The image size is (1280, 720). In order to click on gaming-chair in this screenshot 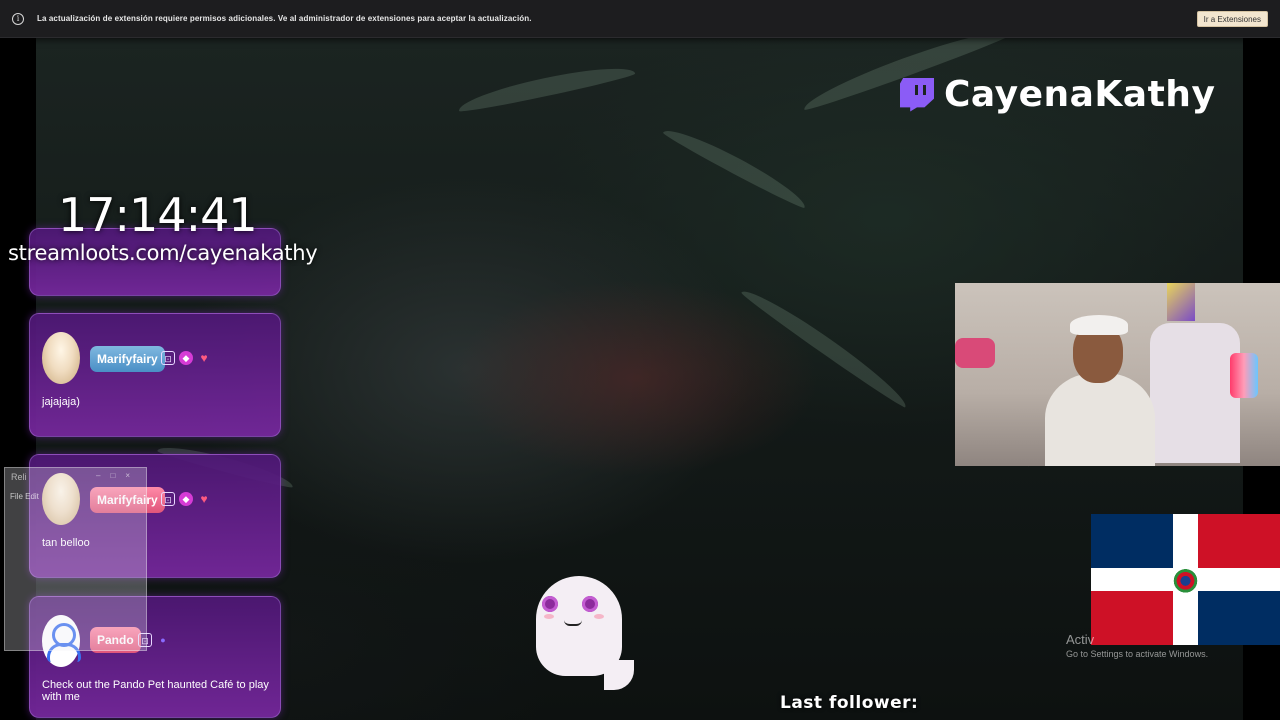, I will do `click(1195, 393)`.